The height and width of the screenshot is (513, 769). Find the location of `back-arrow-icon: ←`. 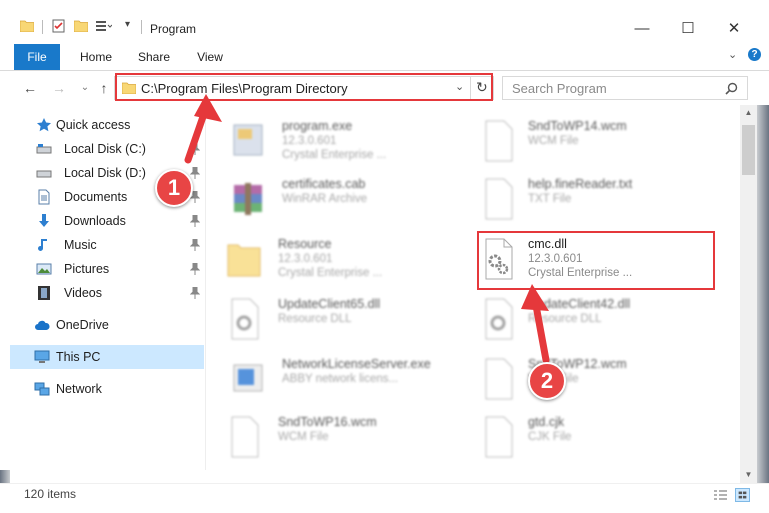

back-arrow-icon: ← is located at coordinates (30, 88).